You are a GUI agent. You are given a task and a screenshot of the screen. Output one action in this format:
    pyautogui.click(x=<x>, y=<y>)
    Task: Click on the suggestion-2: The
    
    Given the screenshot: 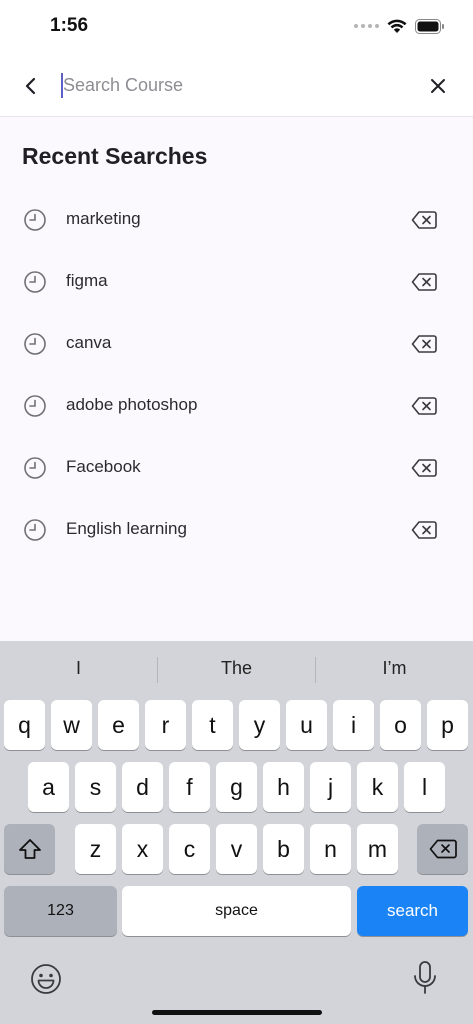 What is the action you would take?
    pyautogui.click(x=236, y=668)
    